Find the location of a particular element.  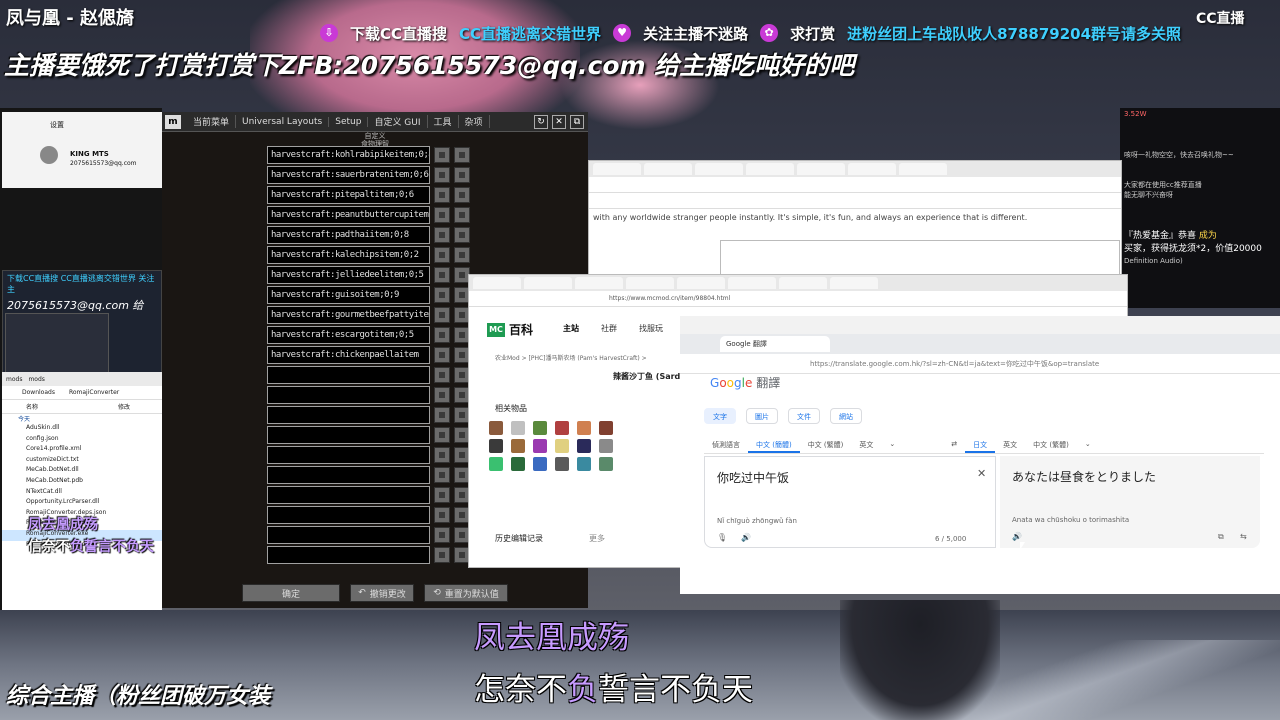

tgt-lang: 中文 (繁體) is located at coordinates (1051, 445).